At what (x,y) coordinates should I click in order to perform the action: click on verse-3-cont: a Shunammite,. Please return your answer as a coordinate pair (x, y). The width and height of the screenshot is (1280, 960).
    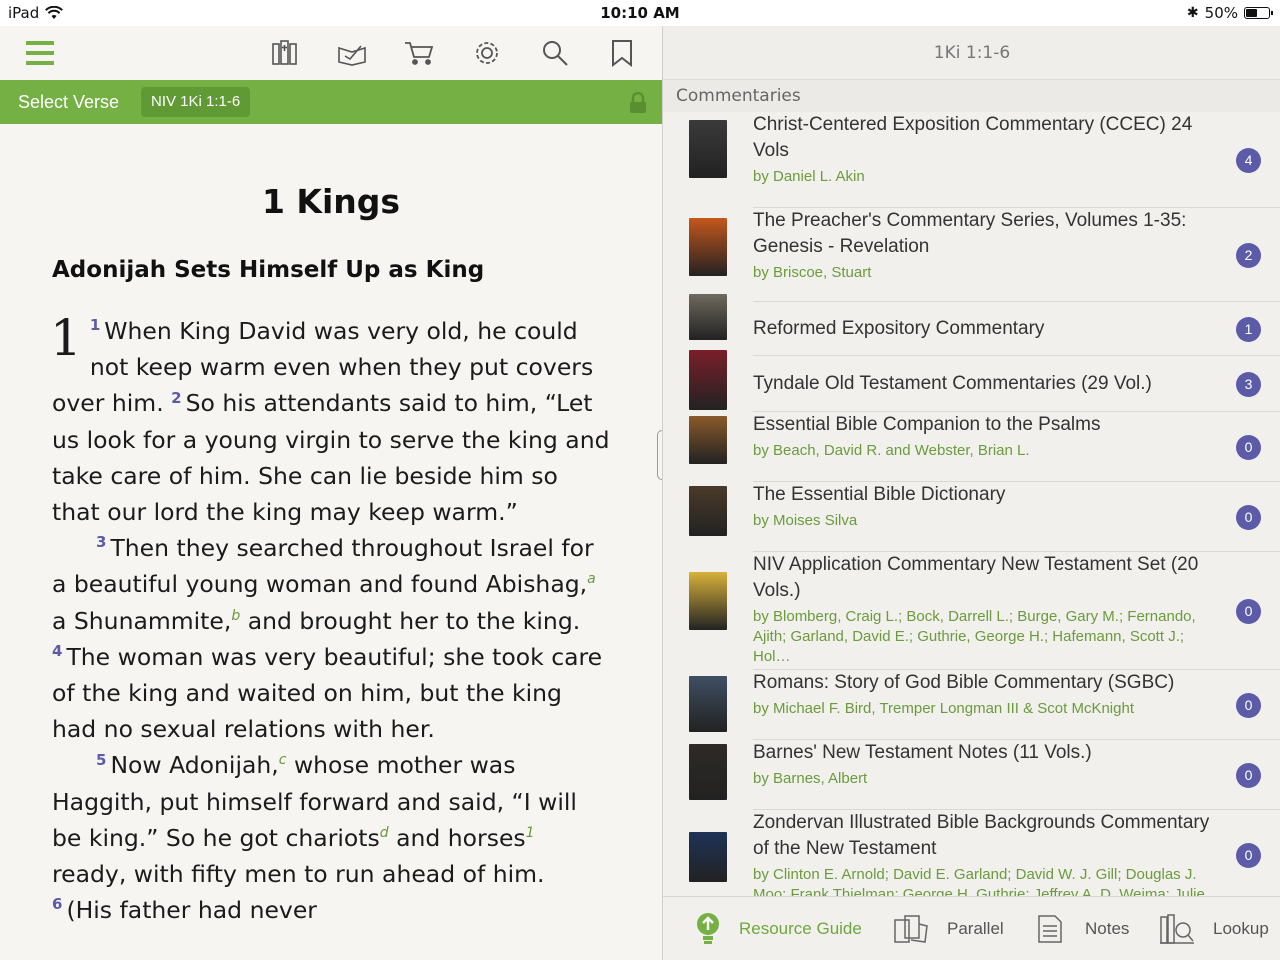
    Looking at the image, I should click on (141, 621).